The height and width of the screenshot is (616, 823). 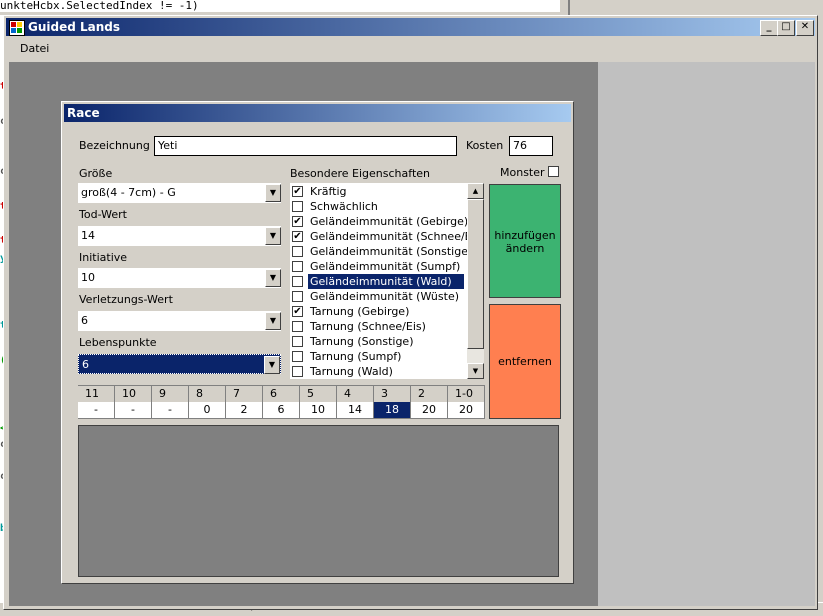 What do you see at coordinates (475, 371) in the screenshot?
I see `scroll-down-icon: ▼` at bounding box center [475, 371].